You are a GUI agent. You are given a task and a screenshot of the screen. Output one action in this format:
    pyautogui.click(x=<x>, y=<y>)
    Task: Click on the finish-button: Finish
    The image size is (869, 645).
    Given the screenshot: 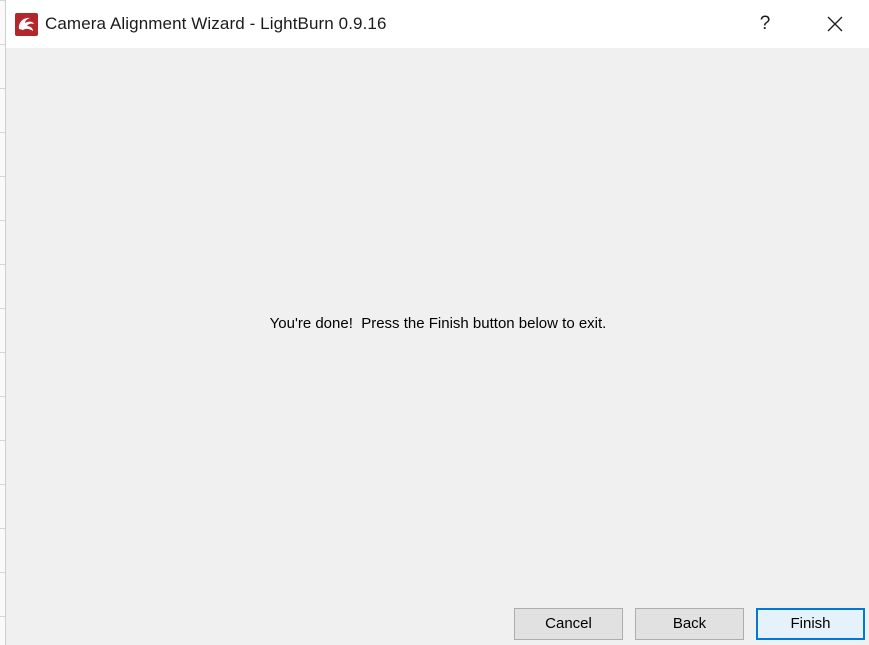 What is the action you would take?
    pyautogui.click(x=810, y=624)
    